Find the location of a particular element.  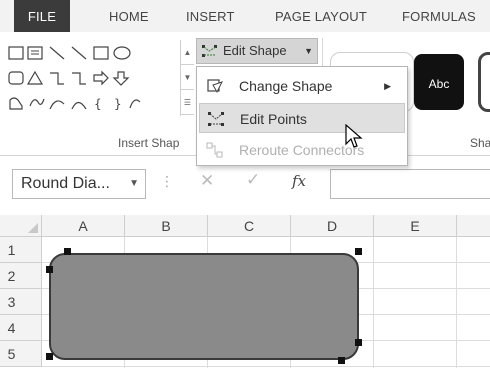

menu-item-label: Edit Points is located at coordinates (273, 119).